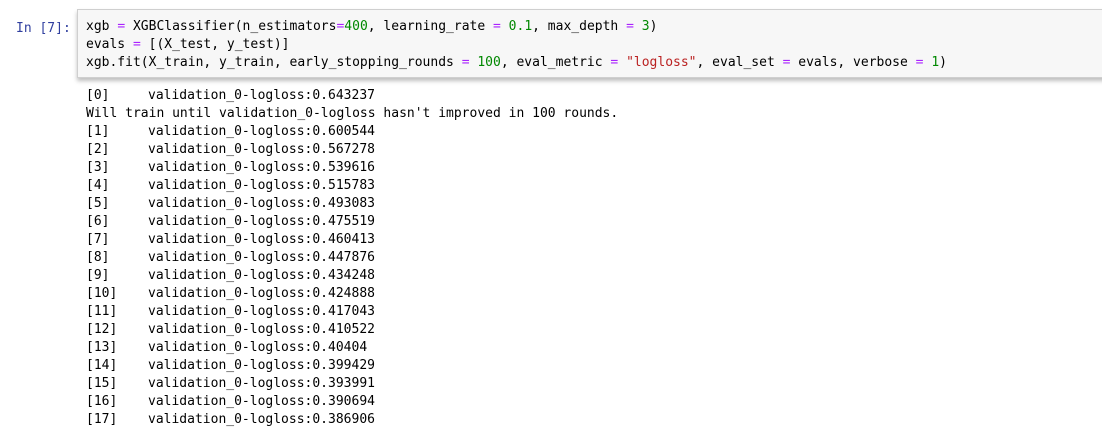 This screenshot has height=431, width=1102. What do you see at coordinates (739, 62) in the screenshot?
I see `code-token: , eval_set` at bounding box center [739, 62].